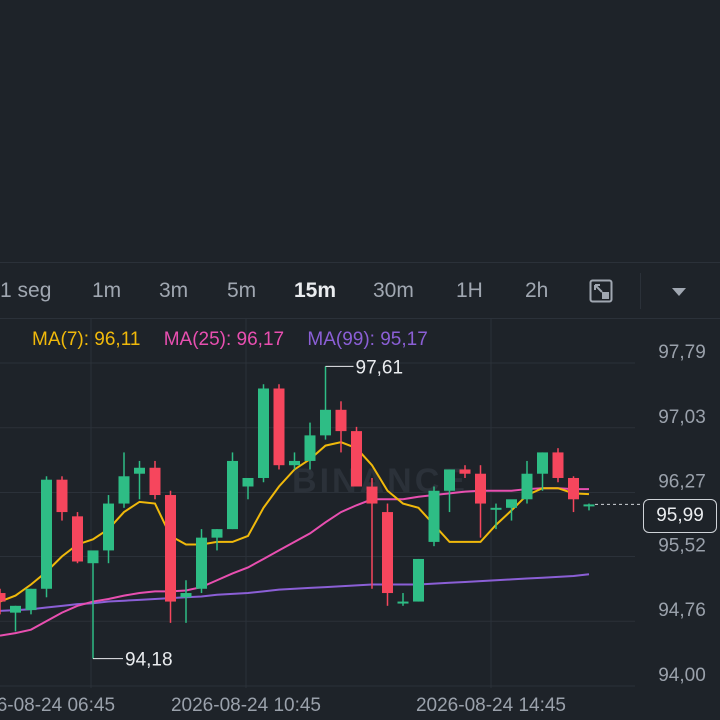 This screenshot has height=720, width=720. Describe the element at coordinates (682, 545) in the screenshot. I see `y-axis-tick-label: 95,52` at that location.